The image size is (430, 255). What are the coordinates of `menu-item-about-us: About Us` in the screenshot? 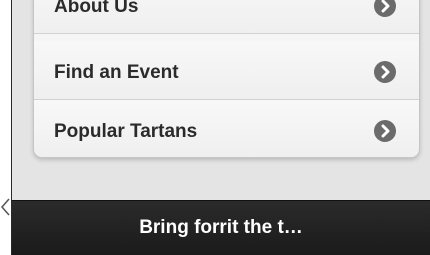 It's located at (226, 17).